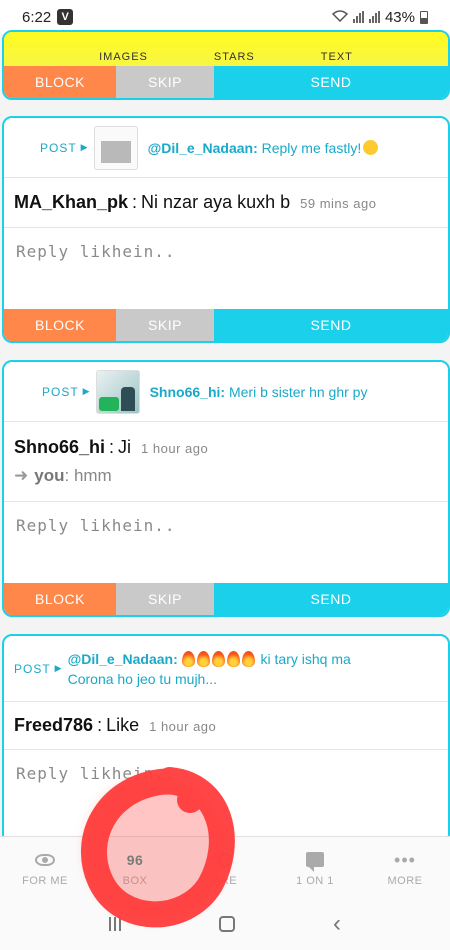 The height and width of the screenshot is (950, 450). What do you see at coordinates (337, 57) in the screenshot?
I see `tab-text: TEXT` at bounding box center [337, 57].